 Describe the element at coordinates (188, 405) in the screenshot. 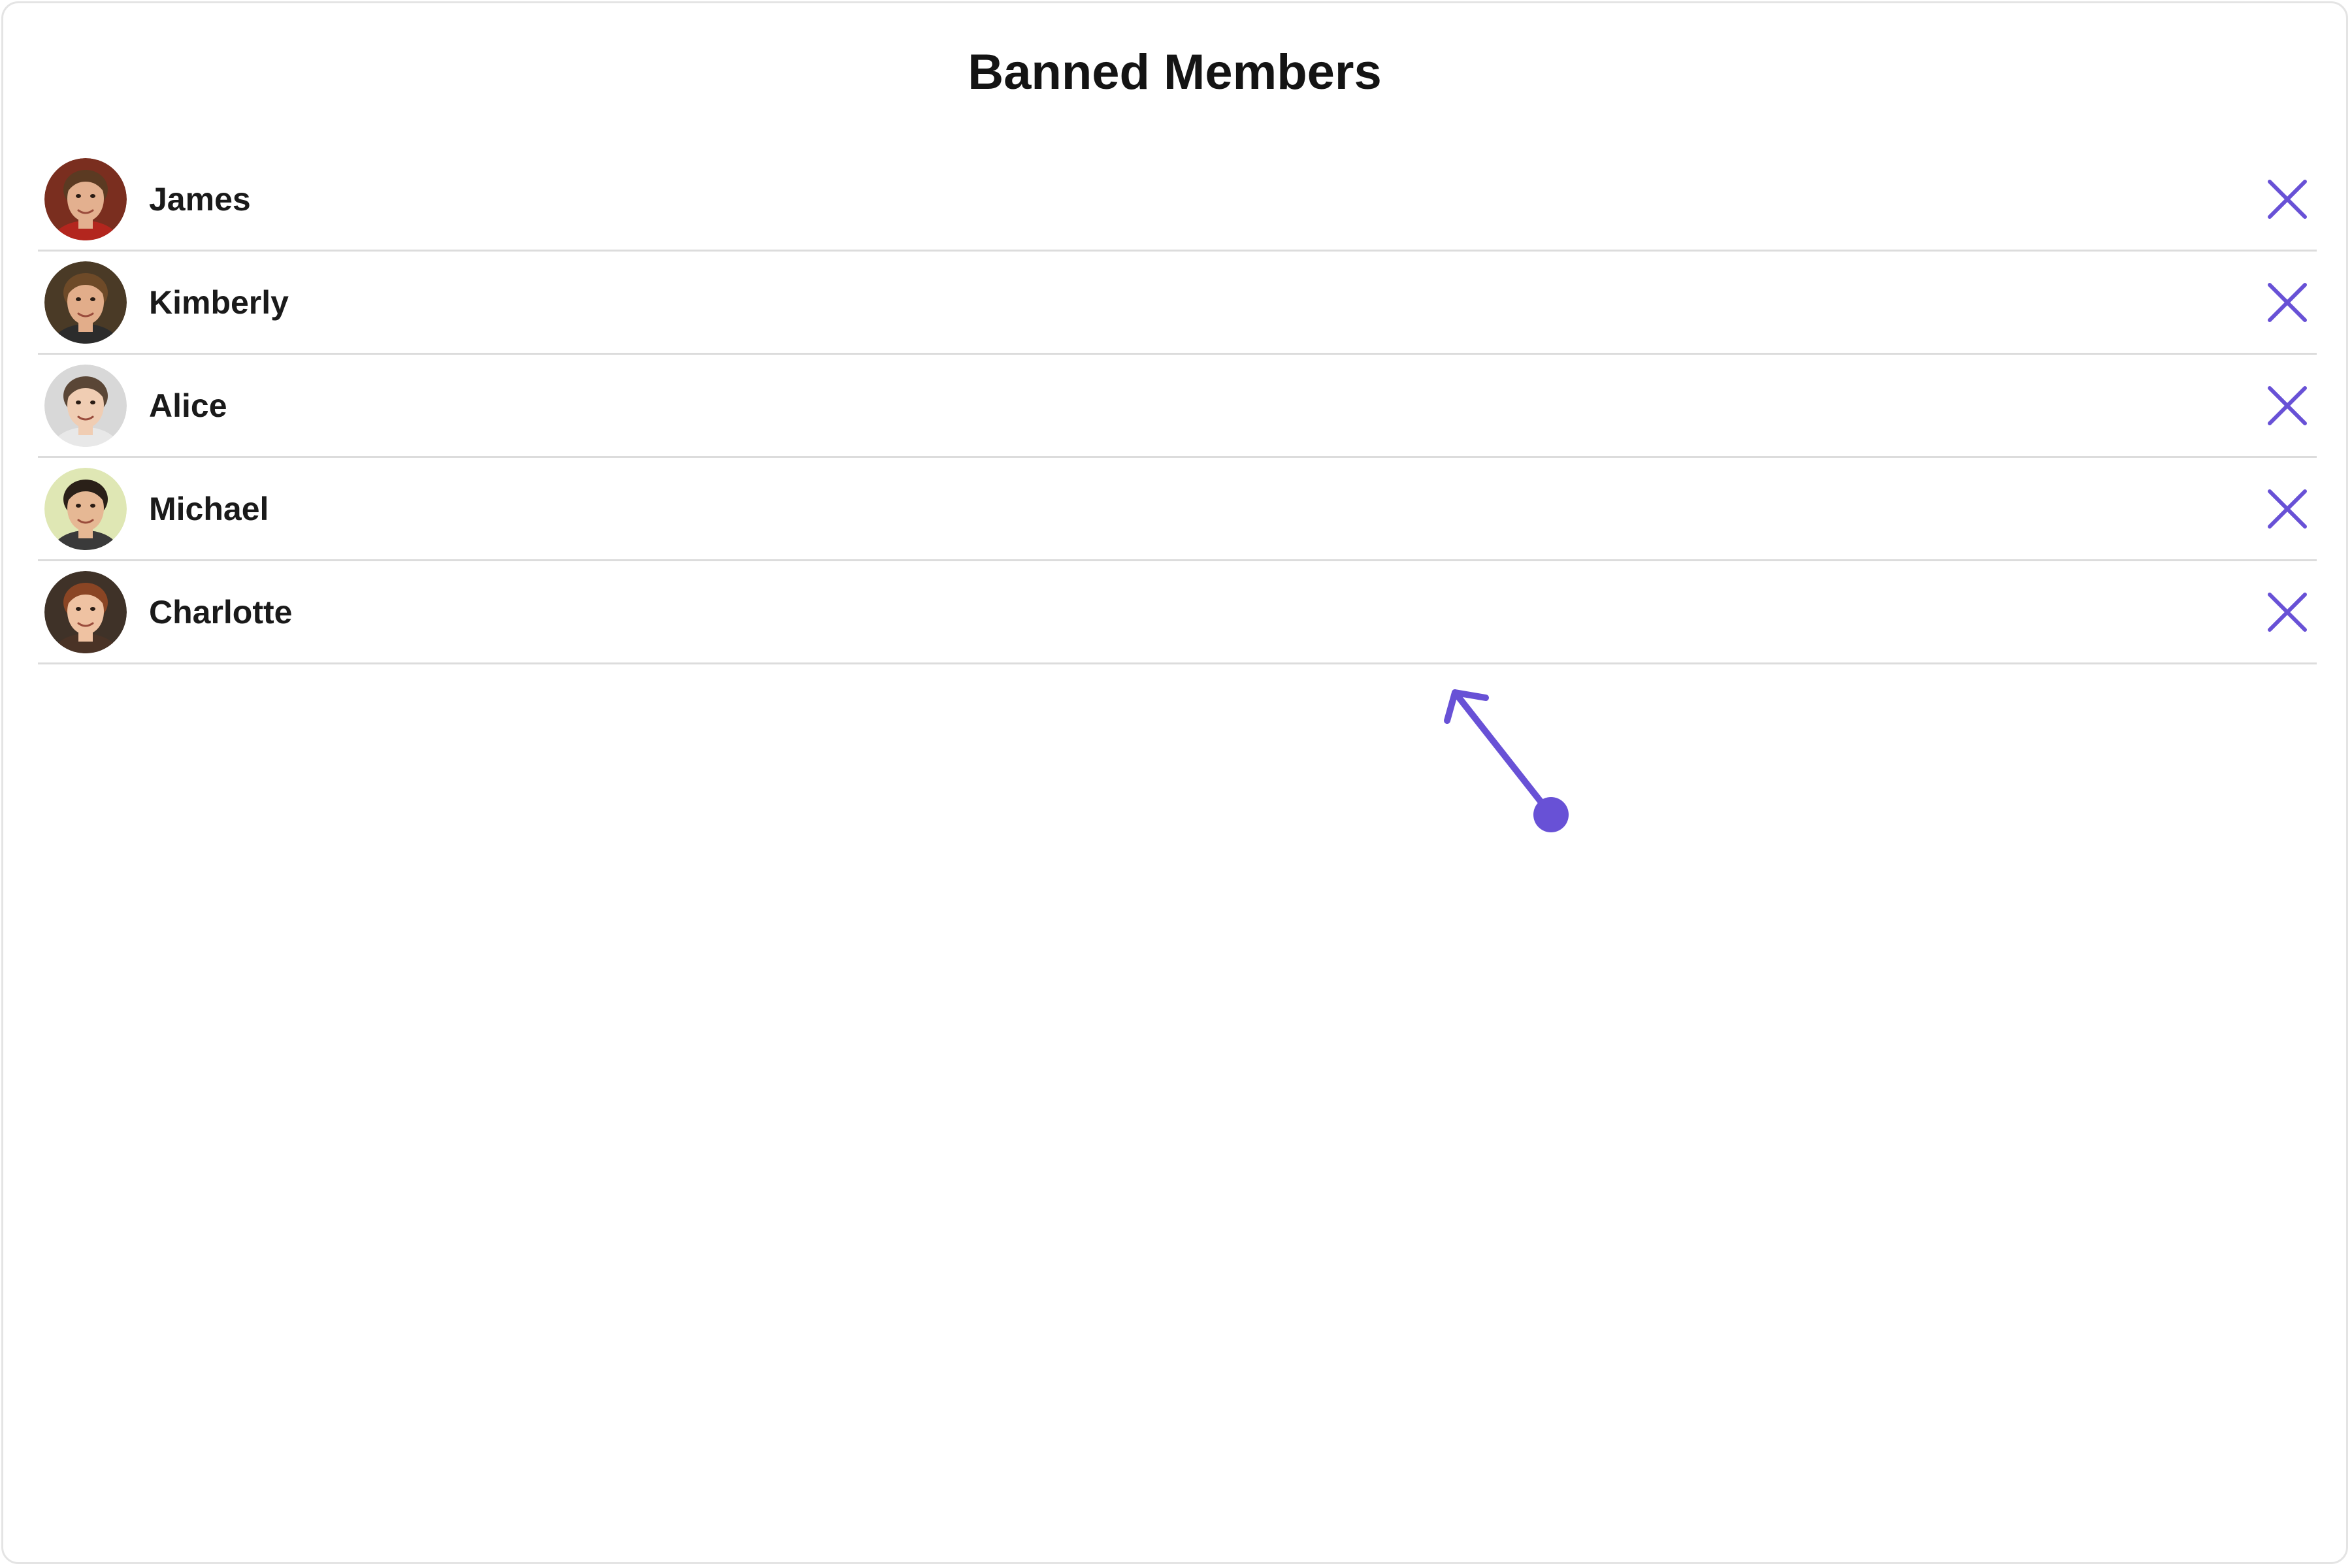

I see `member-name: Alice` at that location.